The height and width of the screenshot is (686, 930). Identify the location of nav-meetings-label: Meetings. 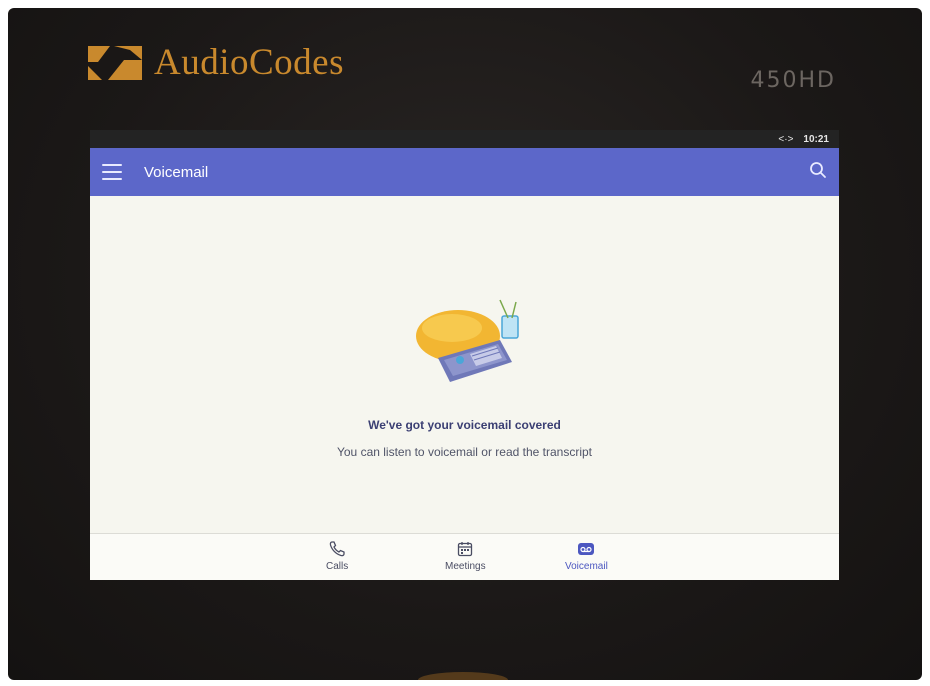
(465, 566).